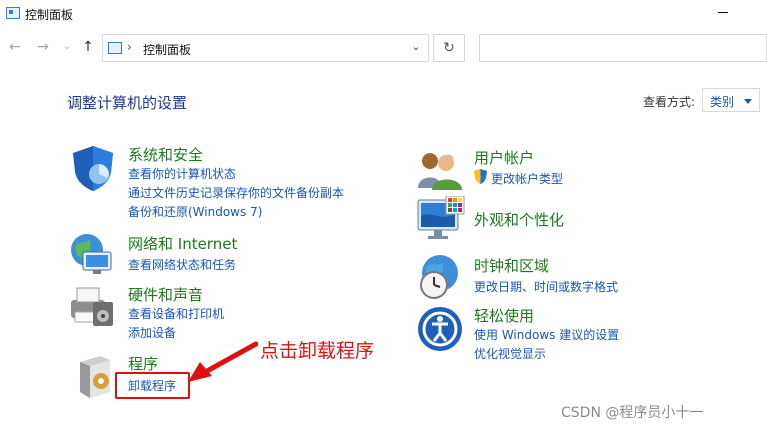 This screenshot has width=767, height=429. I want to click on back-arrow-icon: ←, so click(15, 47).